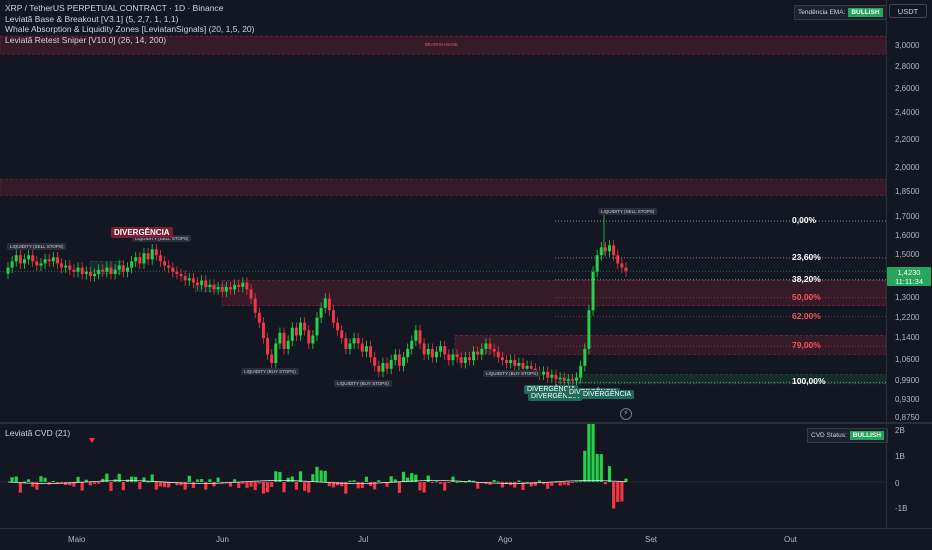 The width and height of the screenshot is (932, 550). What do you see at coordinates (865, 12) in the screenshot?
I see `ema-trend-value: BULLISH` at bounding box center [865, 12].